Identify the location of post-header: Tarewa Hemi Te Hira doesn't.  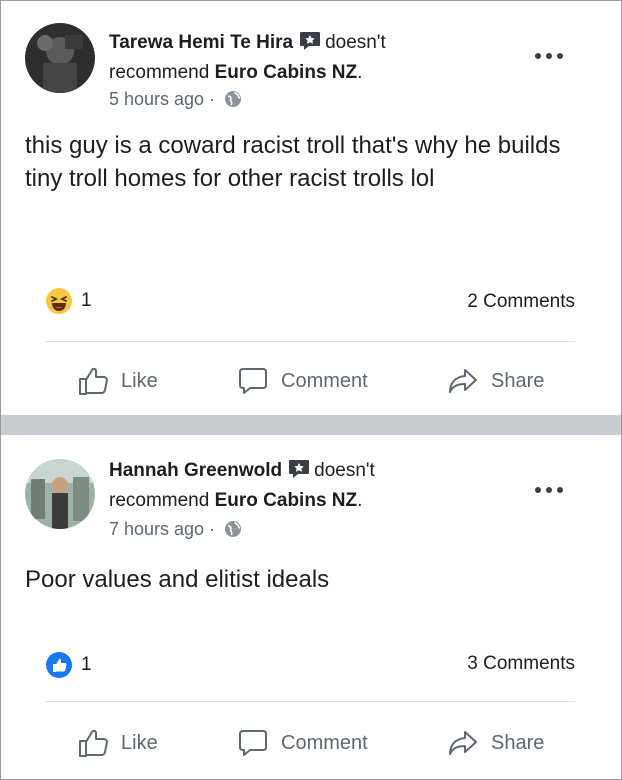
(319, 43).